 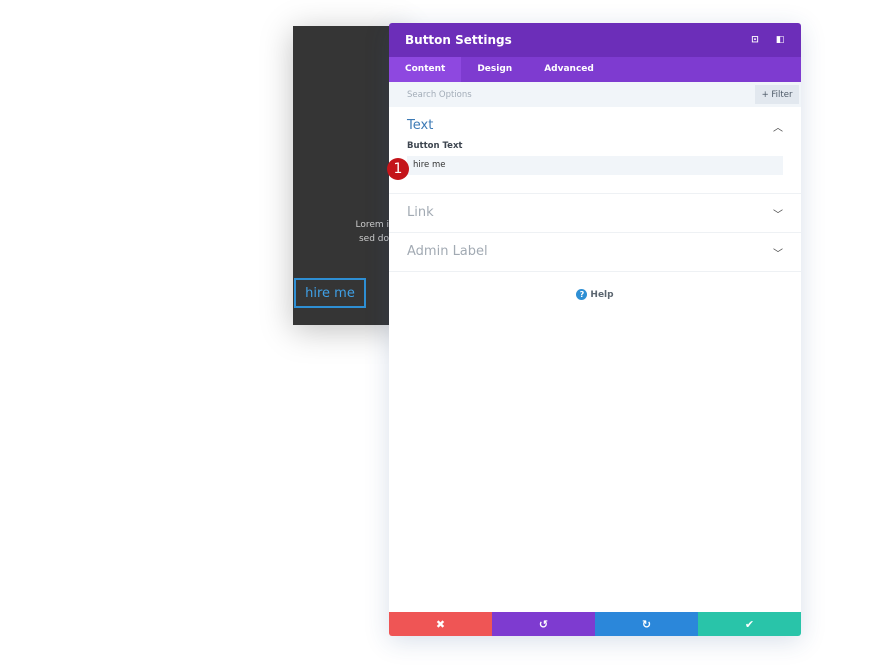 What do you see at coordinates (569, 69) in the screenshot?
I see `tab-advanced: Advanced` at bounding box center [569, 69].